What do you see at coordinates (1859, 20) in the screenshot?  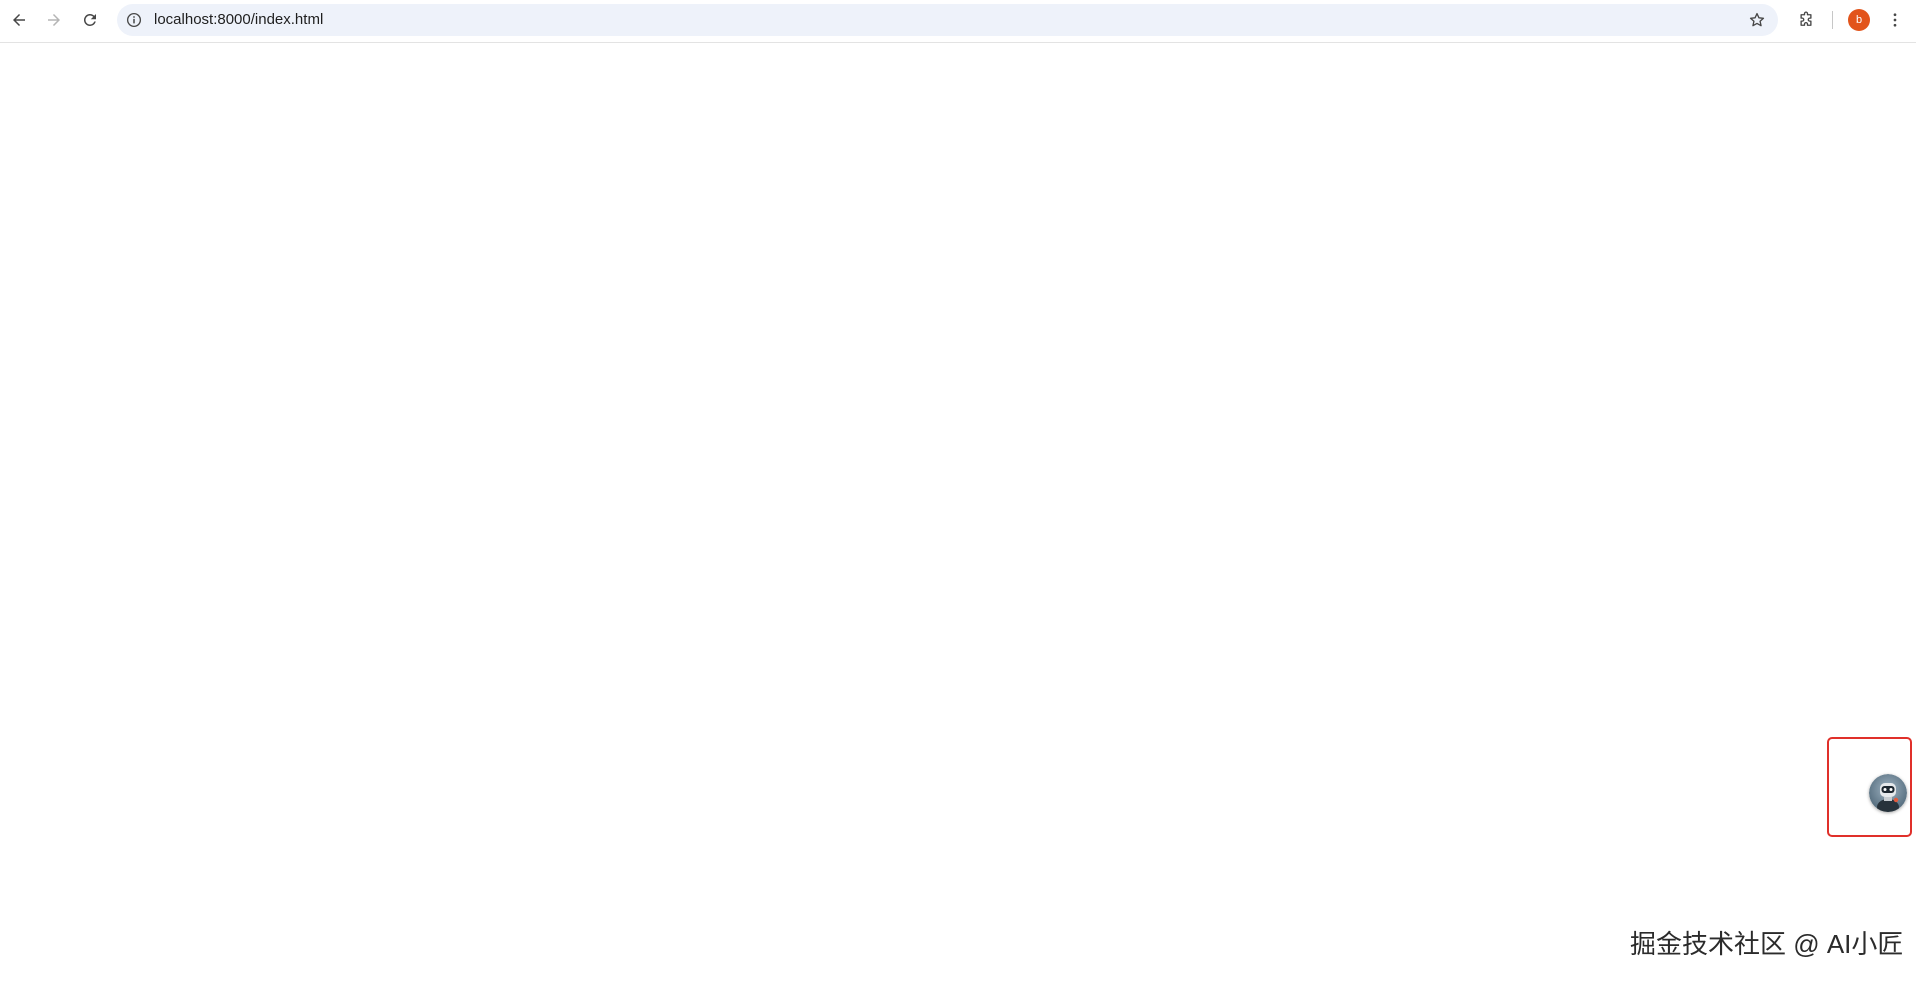 I see `profile-avatar: b` at bounding box center [1859, 20].